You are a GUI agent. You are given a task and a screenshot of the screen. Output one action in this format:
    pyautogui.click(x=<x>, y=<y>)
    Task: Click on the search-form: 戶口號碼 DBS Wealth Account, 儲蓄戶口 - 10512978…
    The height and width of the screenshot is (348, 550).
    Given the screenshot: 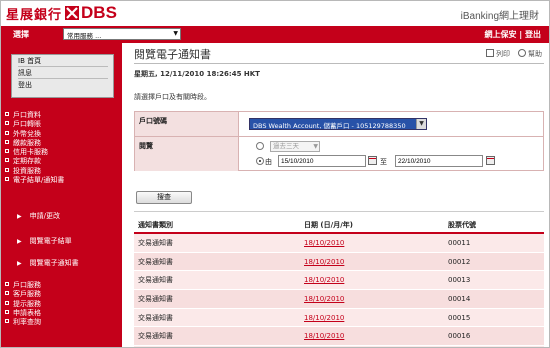 What is the action you would take?
    pyautogui.click(x=339, y=141)
    